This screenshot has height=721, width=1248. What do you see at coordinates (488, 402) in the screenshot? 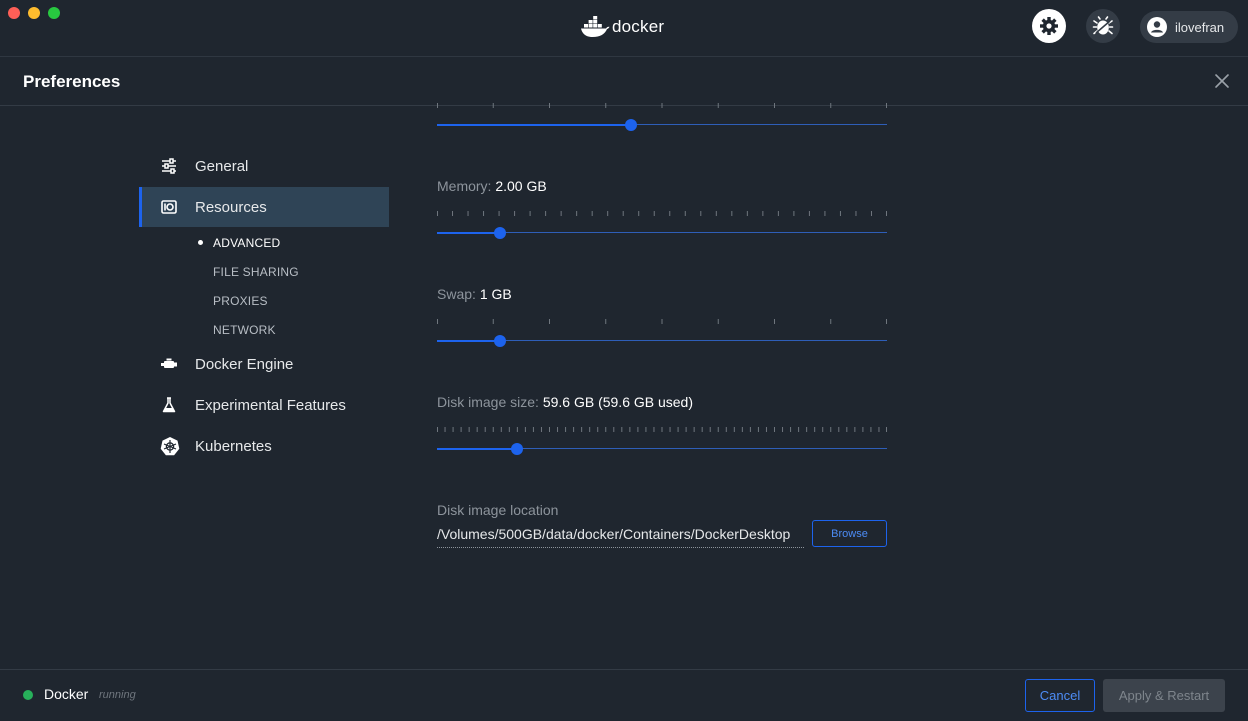
I see `disk-size-key: Disk image size:` at bounding box center [488, 402].